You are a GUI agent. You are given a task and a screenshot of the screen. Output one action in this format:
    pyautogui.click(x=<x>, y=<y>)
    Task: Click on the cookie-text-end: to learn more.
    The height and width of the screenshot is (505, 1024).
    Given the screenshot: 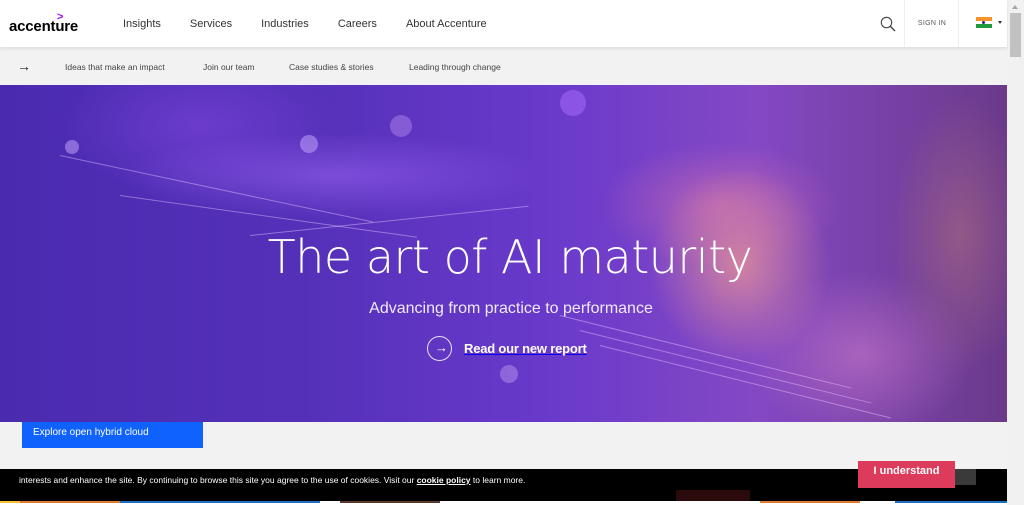 What is the action you would take?
    pyautogui.click(x=498, y=480)
    